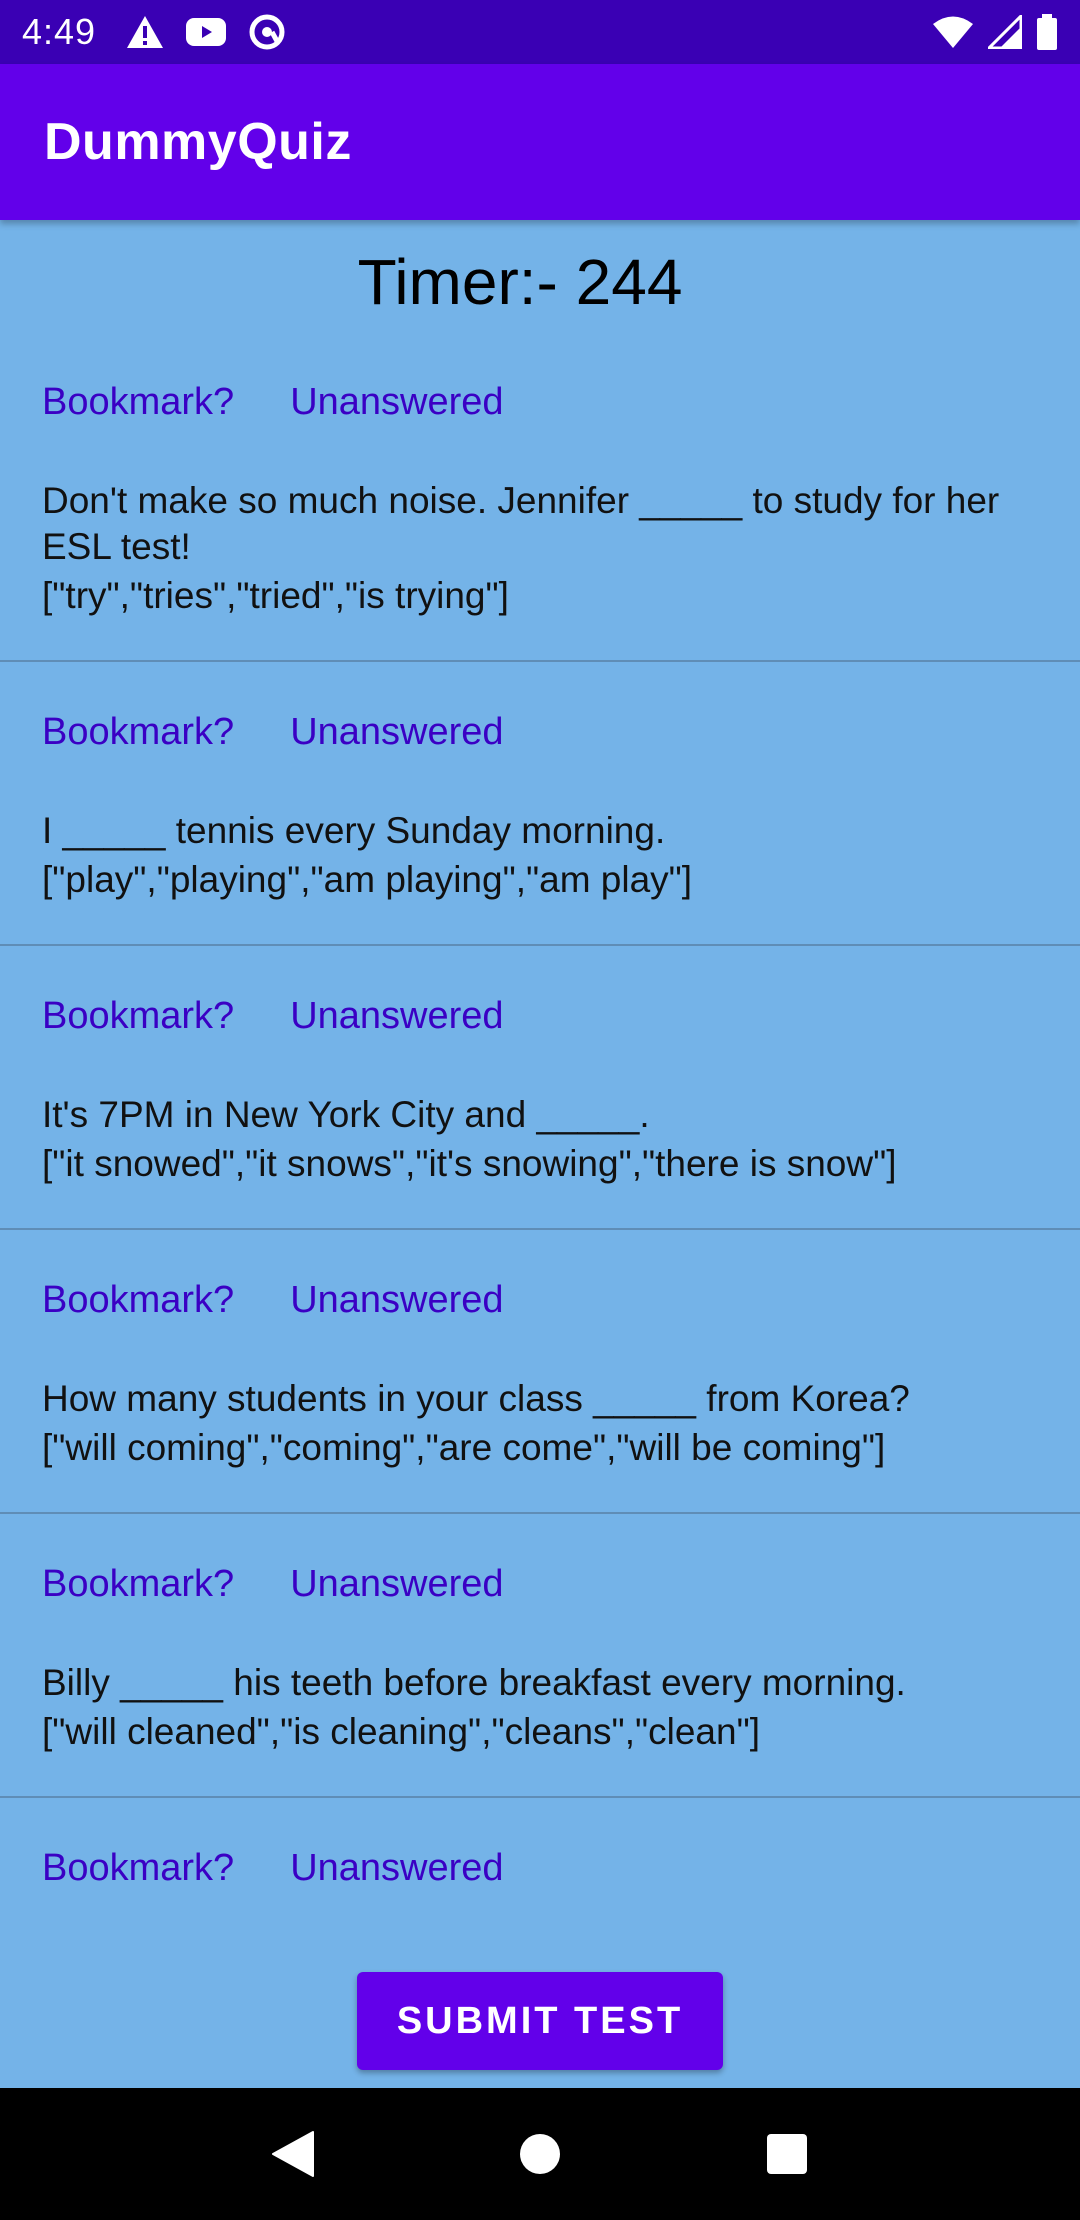  Describe the element at coordinates (540, 2021) in the screenshot. I see `submit-test-button: SUBMIT TEST` at that location.